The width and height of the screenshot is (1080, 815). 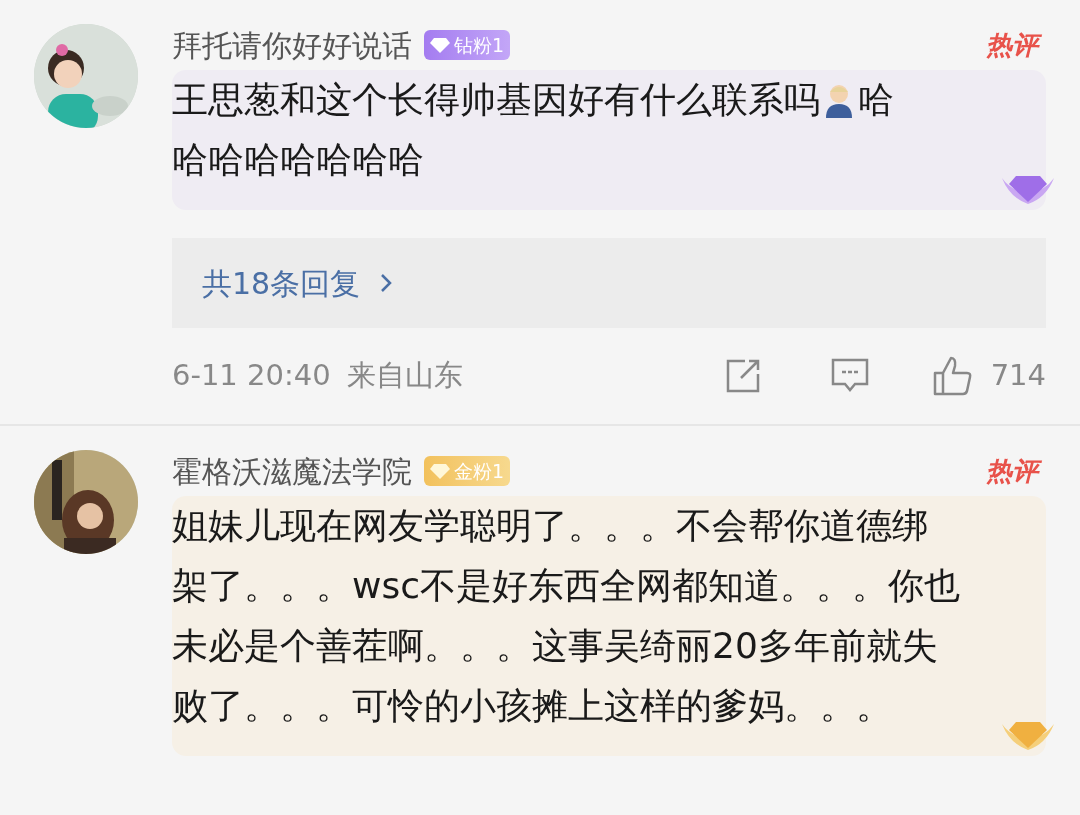 What do you see at coordinates (467, 471) in the screenshot?
I see `fan-badge: 金粉1` at bounding box center [467, 471].